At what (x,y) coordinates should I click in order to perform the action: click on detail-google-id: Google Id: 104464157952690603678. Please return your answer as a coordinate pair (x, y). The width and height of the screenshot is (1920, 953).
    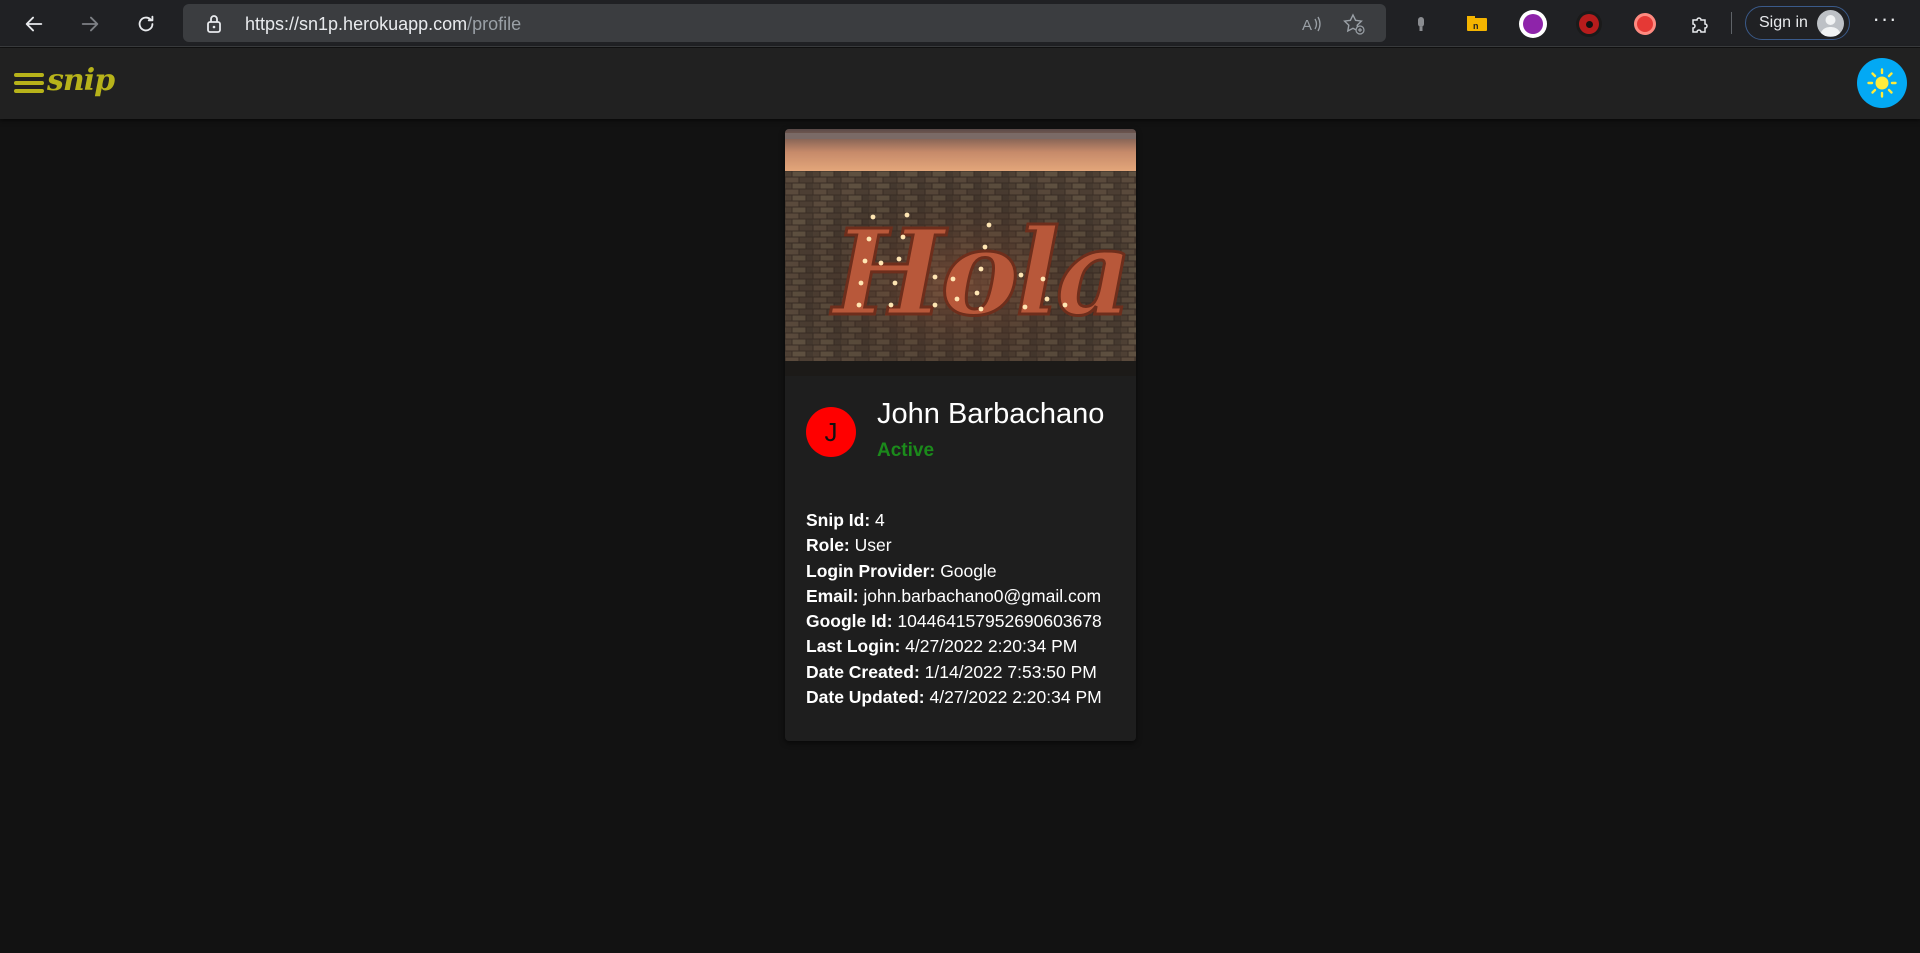
    Looking at the image, I should click on (966, 621).